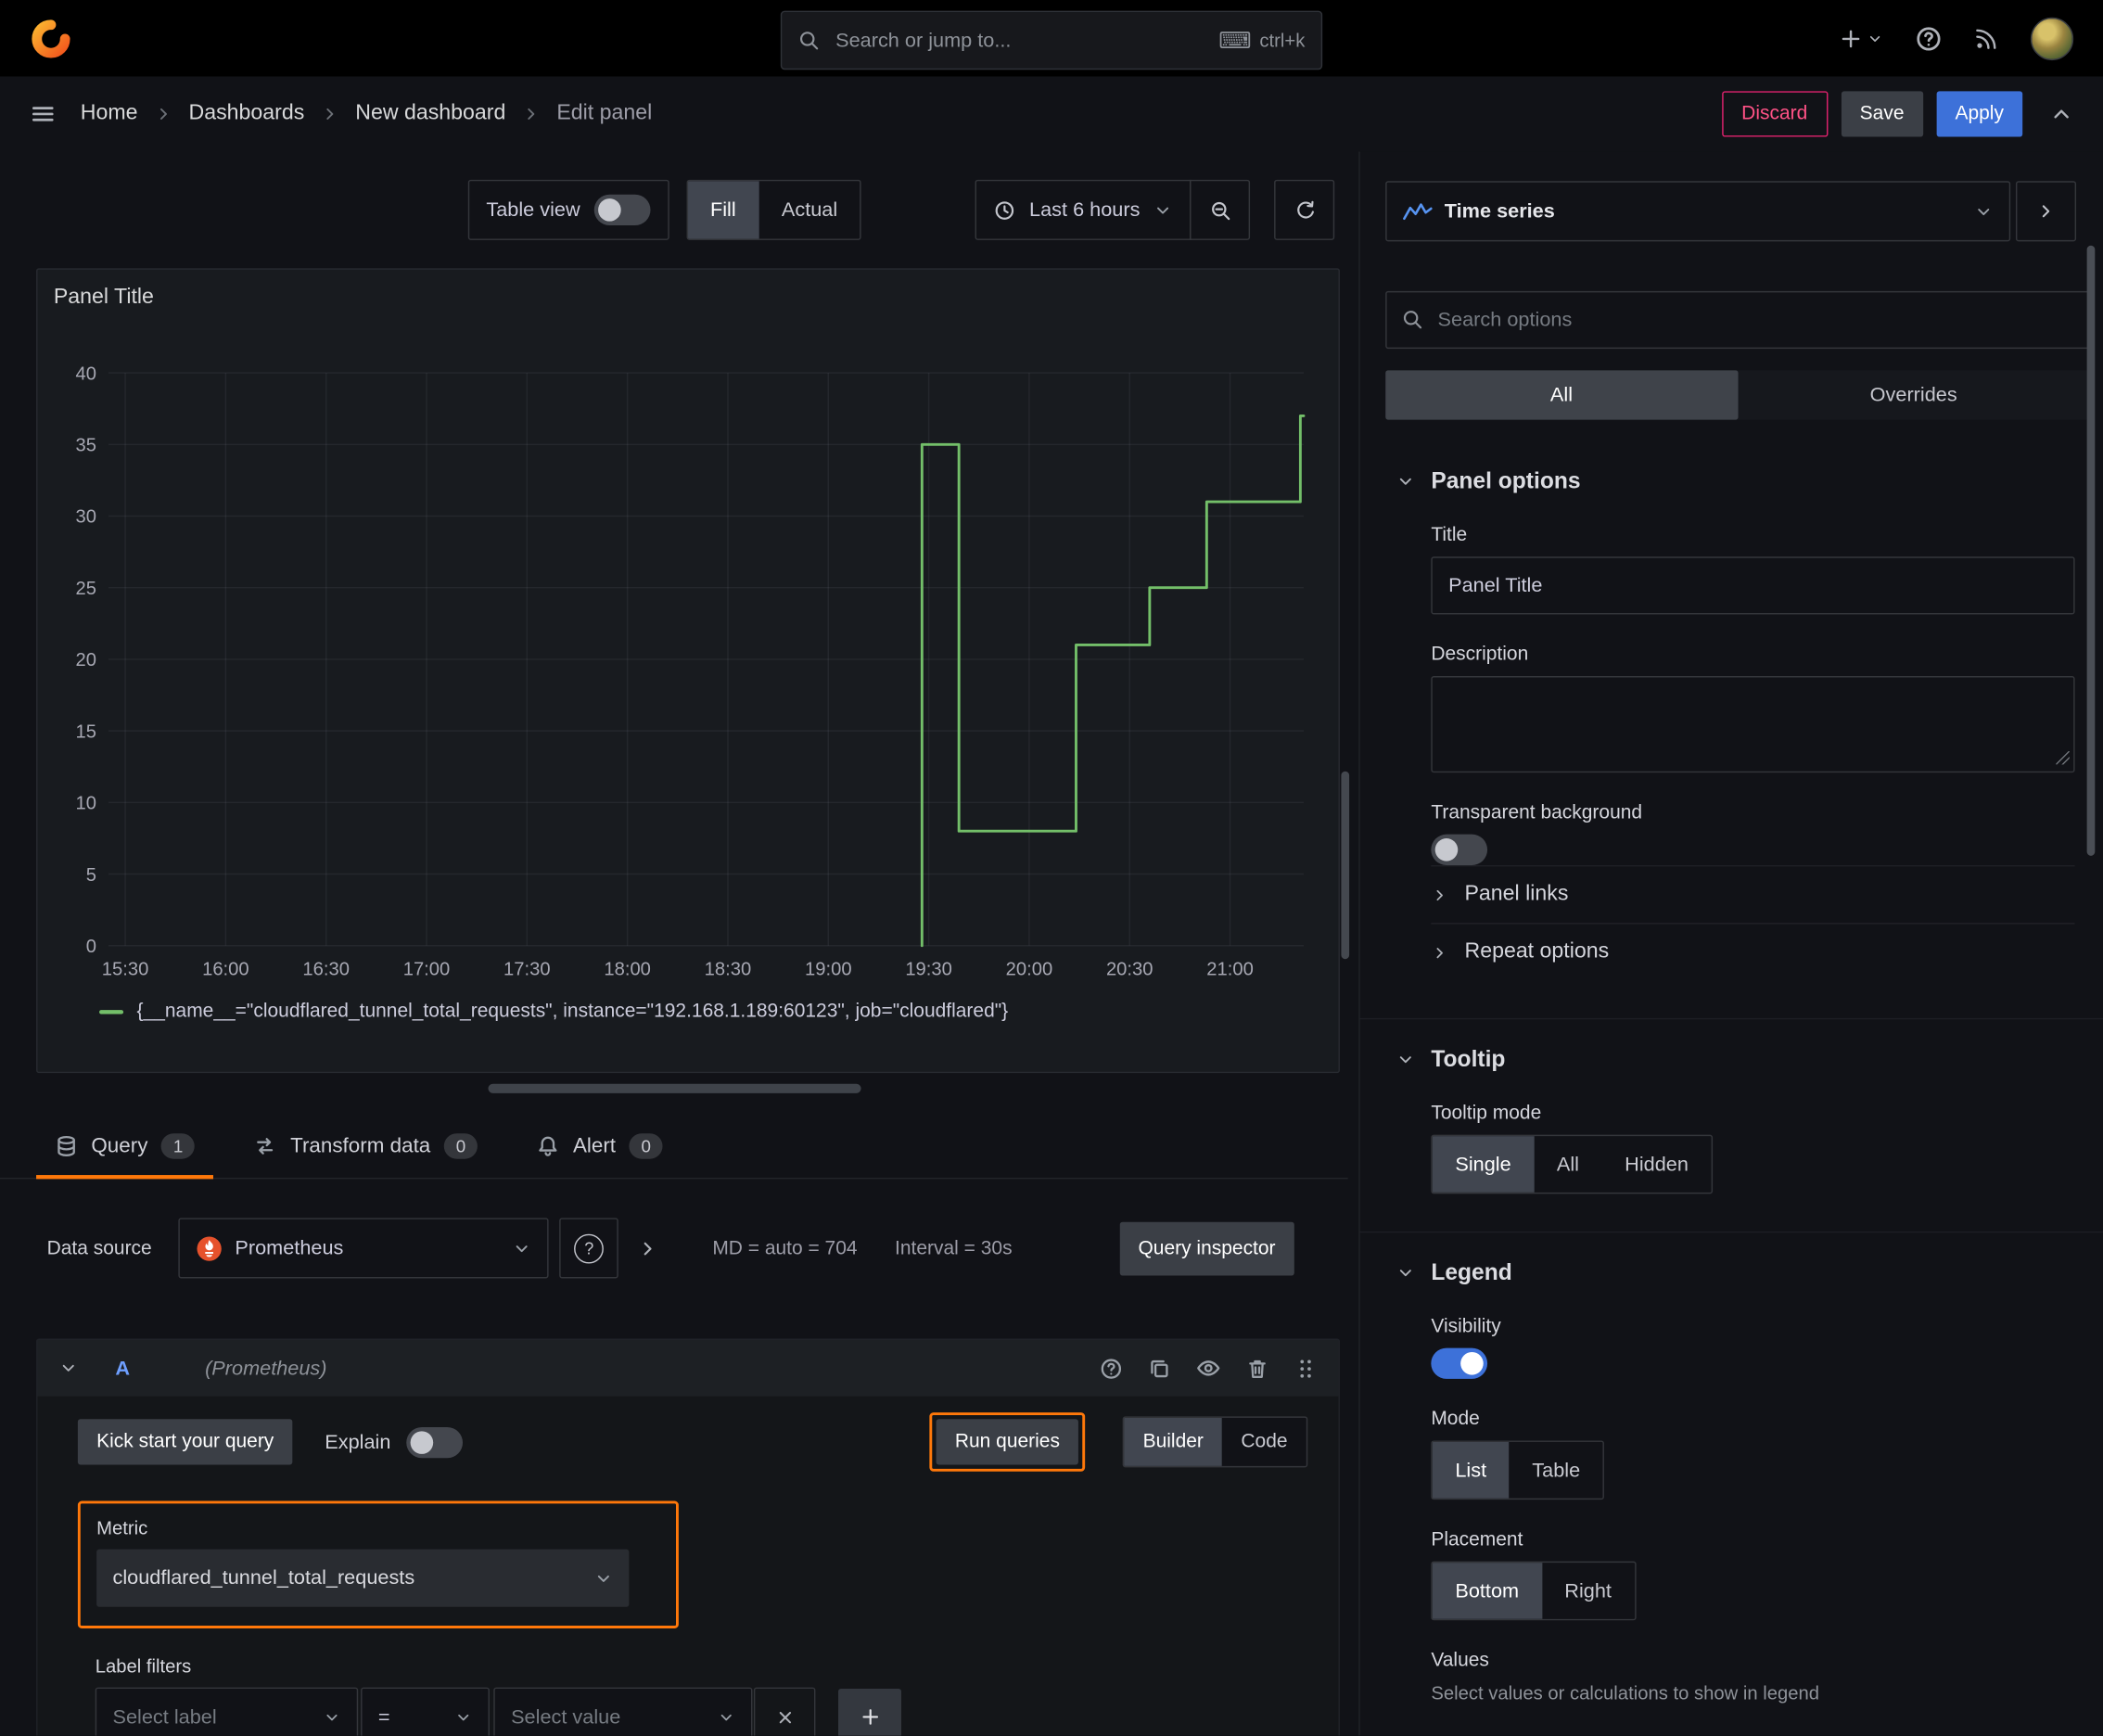 Image resolution: width=2103 pixels, height=1736 pixels. I want to click on svg-text: 17:30, so click(527, 970).